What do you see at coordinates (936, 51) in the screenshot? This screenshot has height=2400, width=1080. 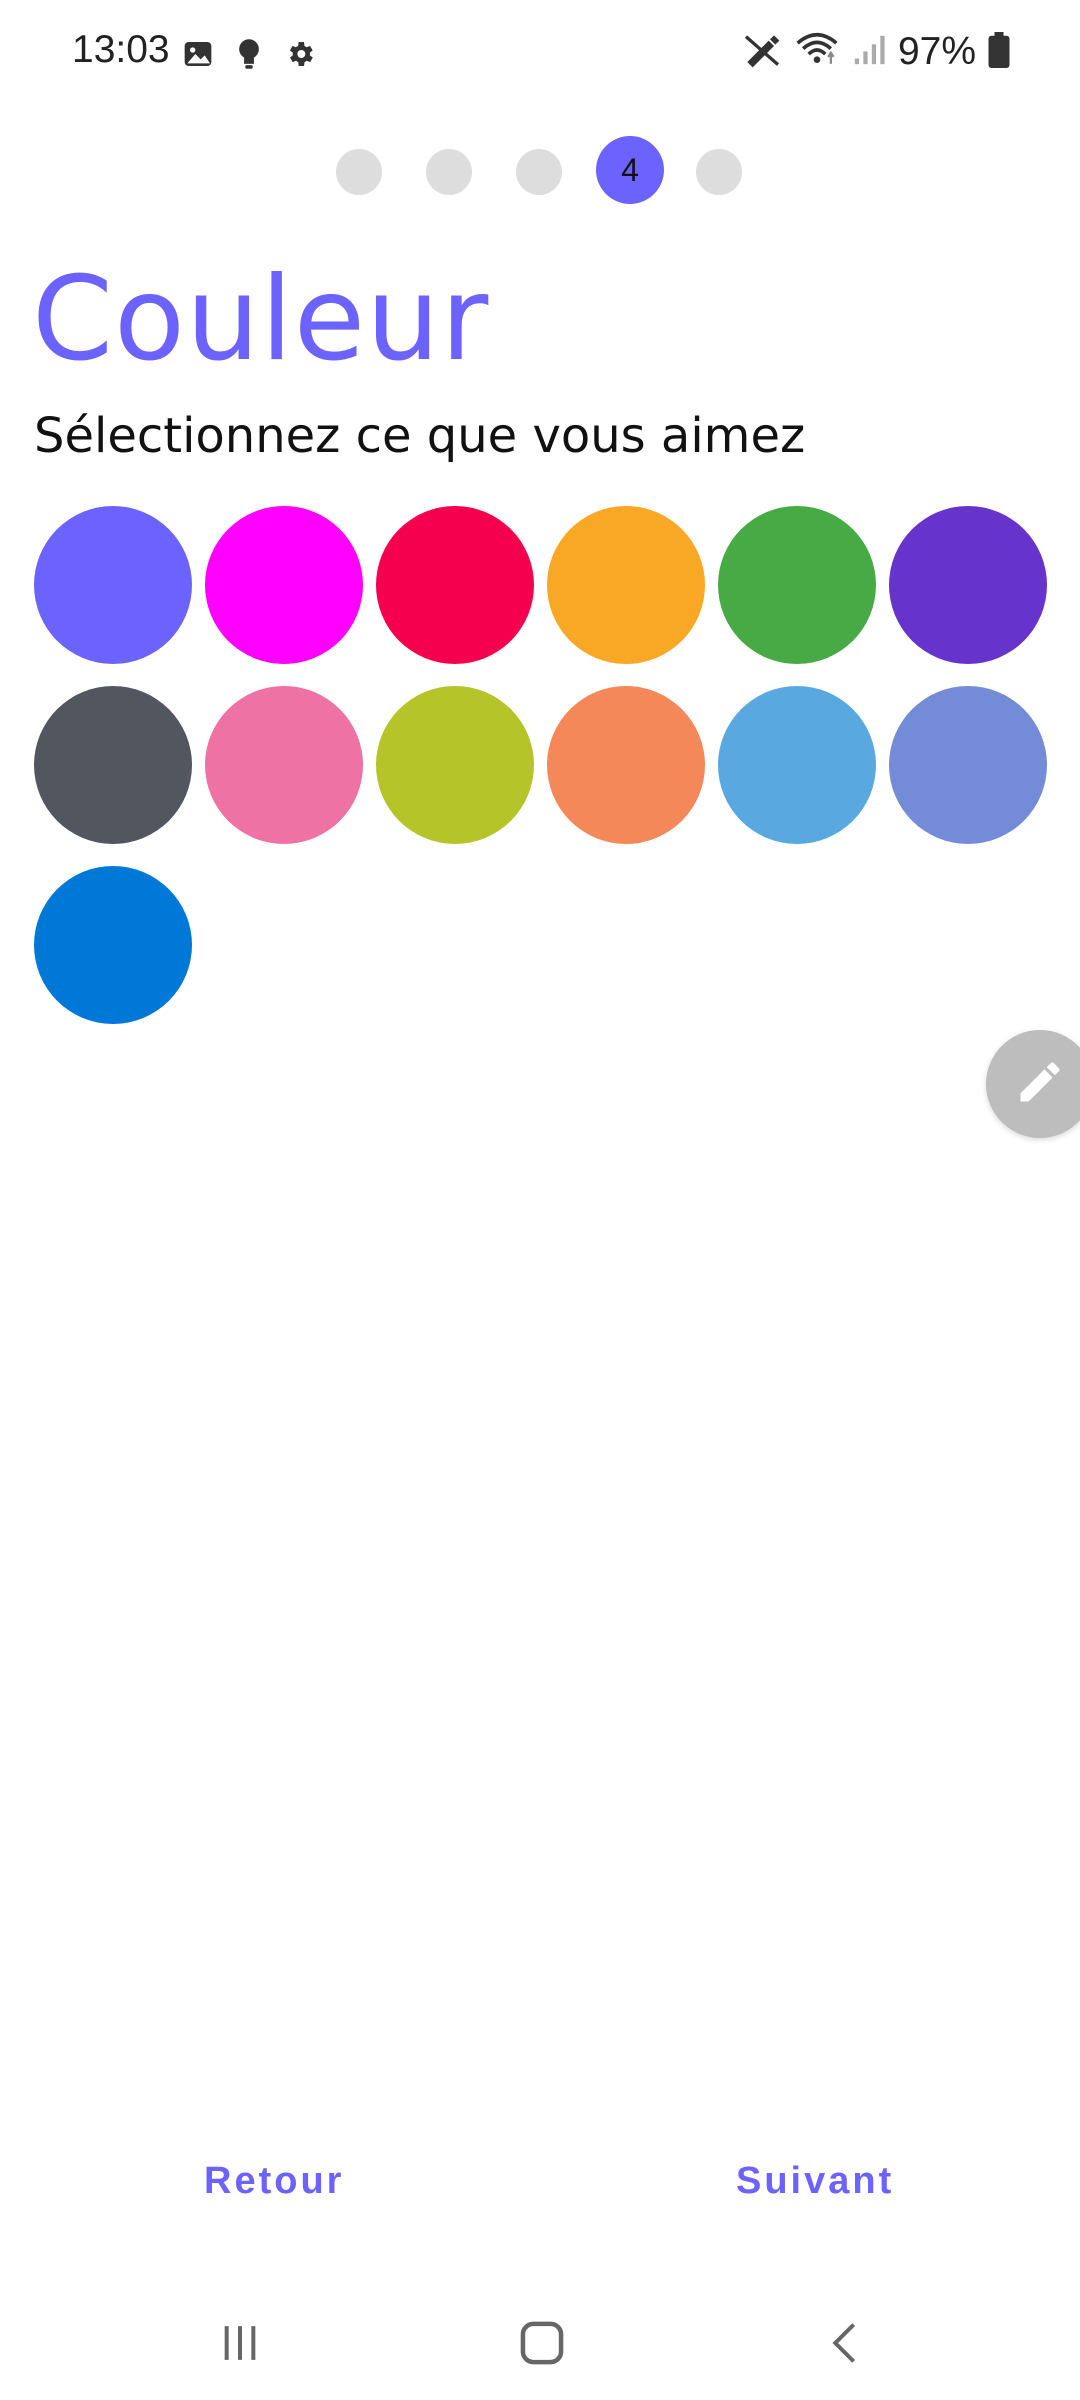 I see `battery-percent: 97%` at bounding box center [936, 51].